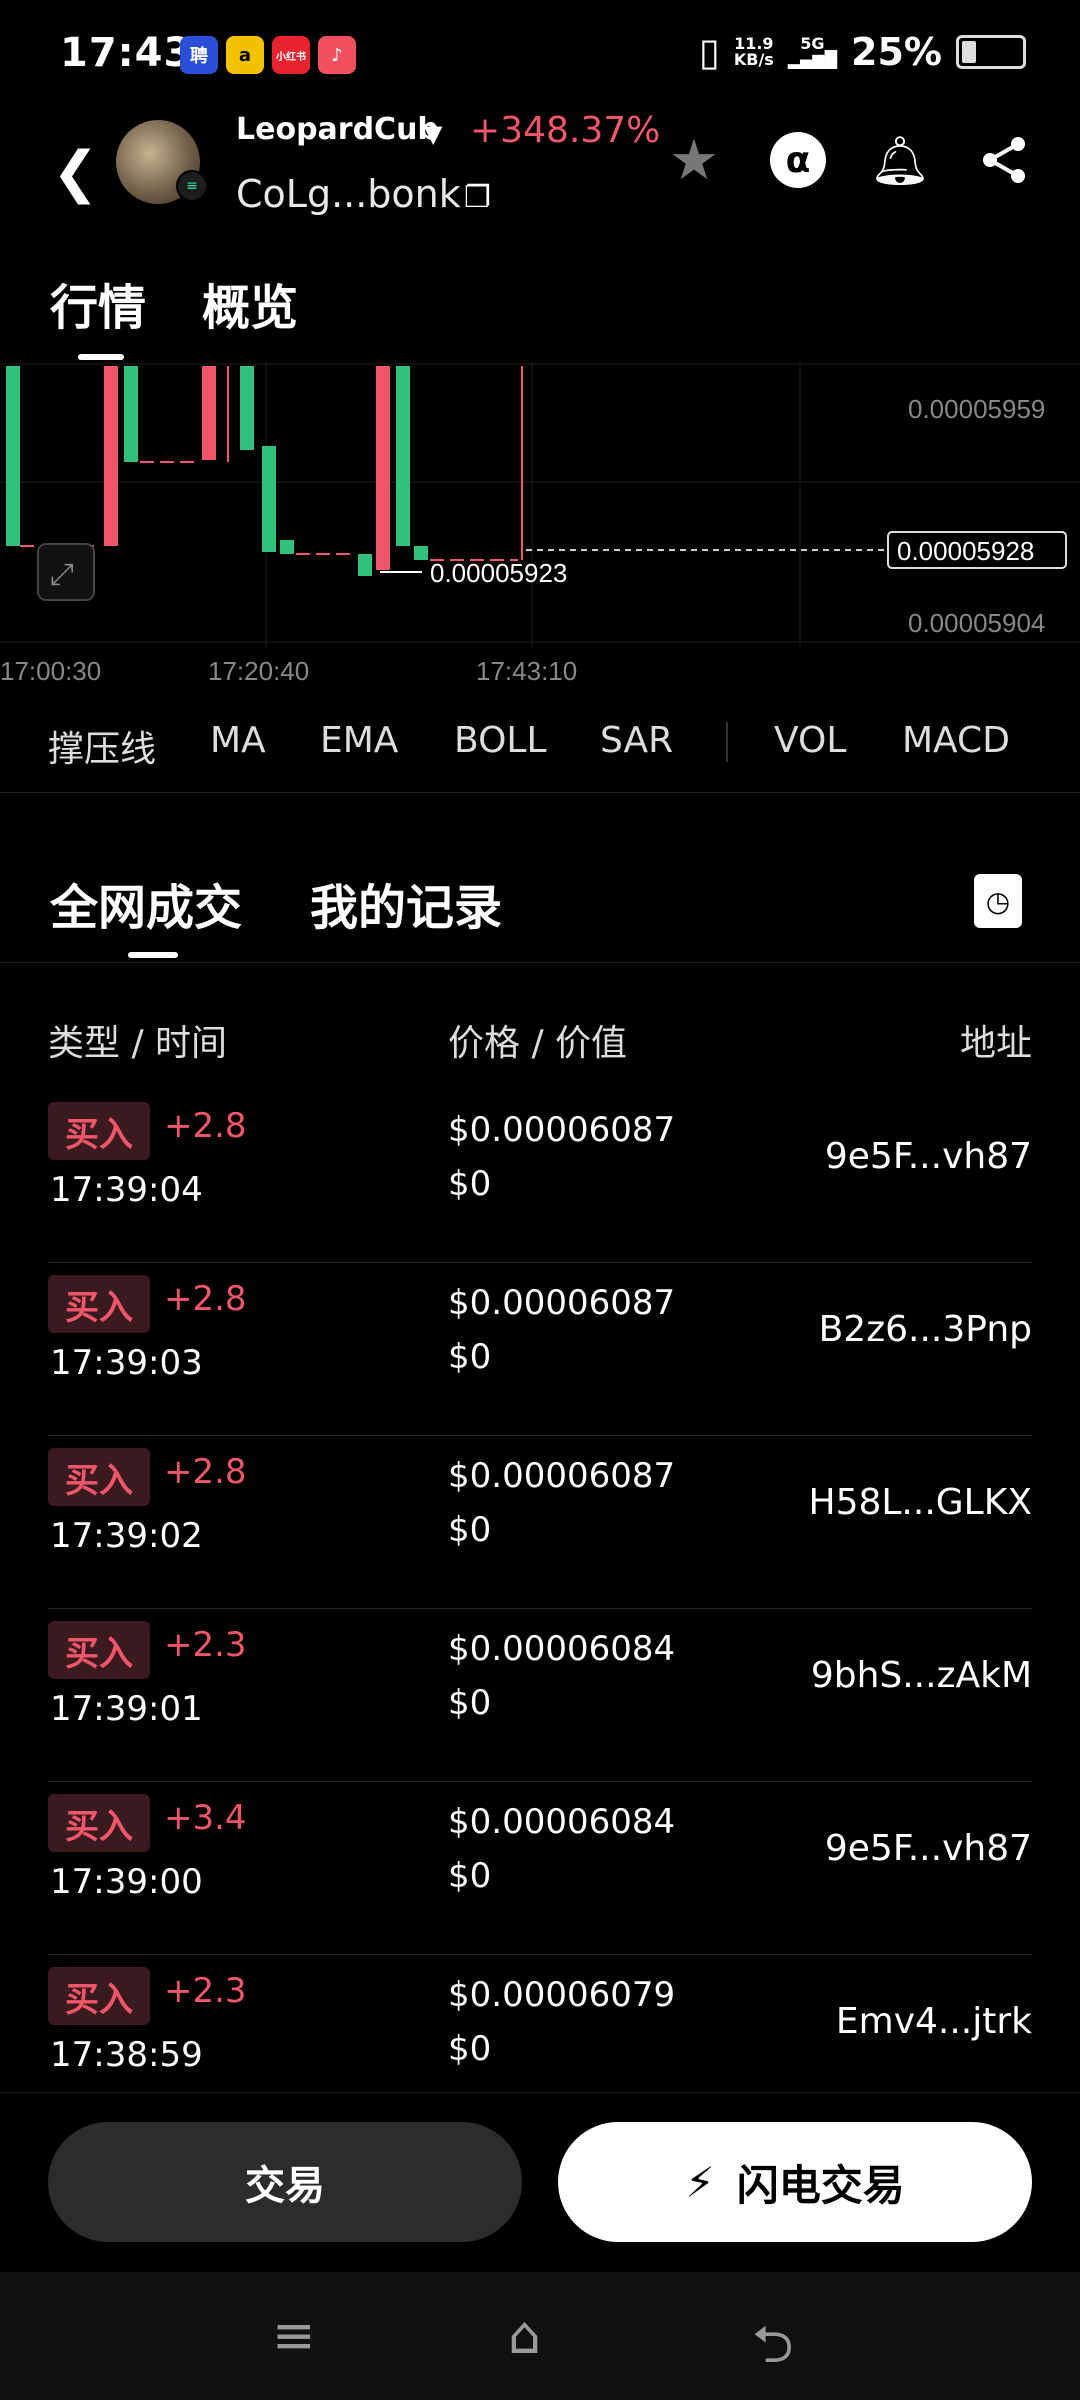  I want to click on status-bar: 17:43 聘 a 小红书 ♪ ▯ 11.9 KB/s 5G ▂▄▆█ 25%, so click(540, 56).